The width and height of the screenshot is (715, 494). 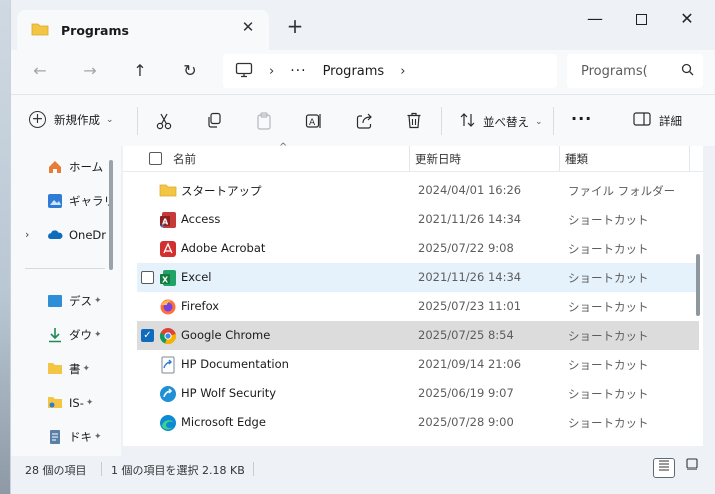 What do you see at coordinates (664, 468) in the screenshot?
I see `details-view-button` at bounding box center [664, 468].